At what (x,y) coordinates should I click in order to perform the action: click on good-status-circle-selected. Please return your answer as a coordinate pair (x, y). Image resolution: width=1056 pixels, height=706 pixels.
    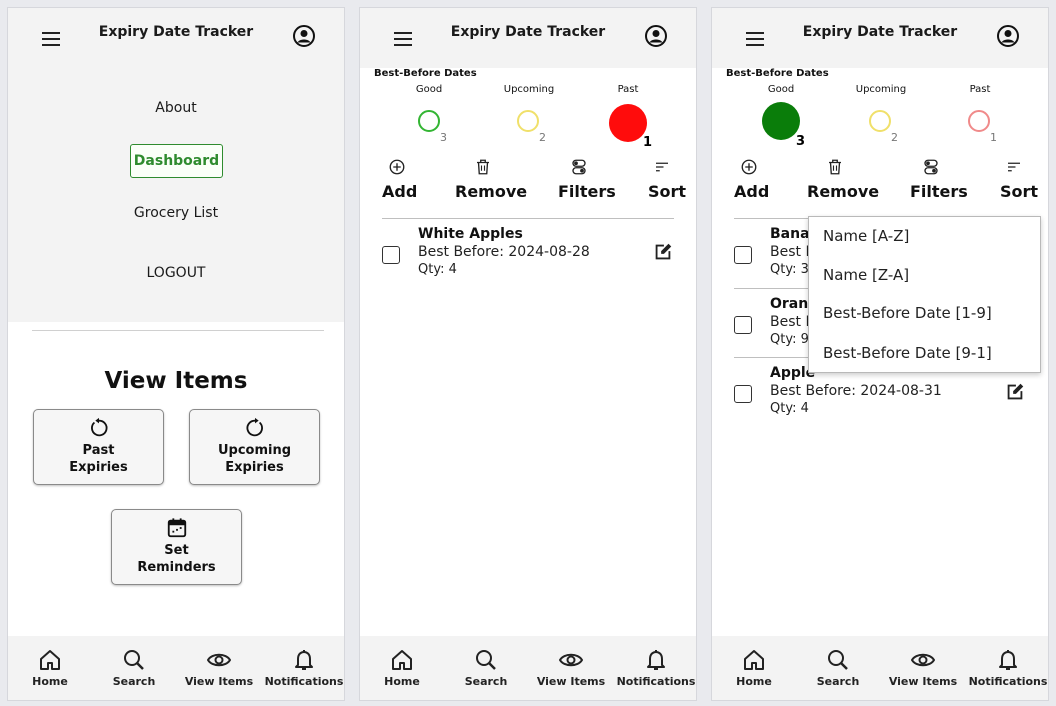
    Looking at the image, I should click on (781, 121).